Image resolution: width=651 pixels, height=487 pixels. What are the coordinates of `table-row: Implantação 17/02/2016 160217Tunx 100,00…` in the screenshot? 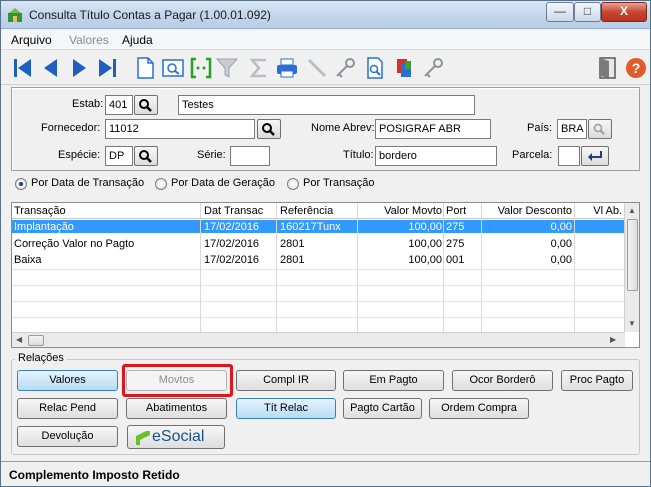 It's located at (318, 226).